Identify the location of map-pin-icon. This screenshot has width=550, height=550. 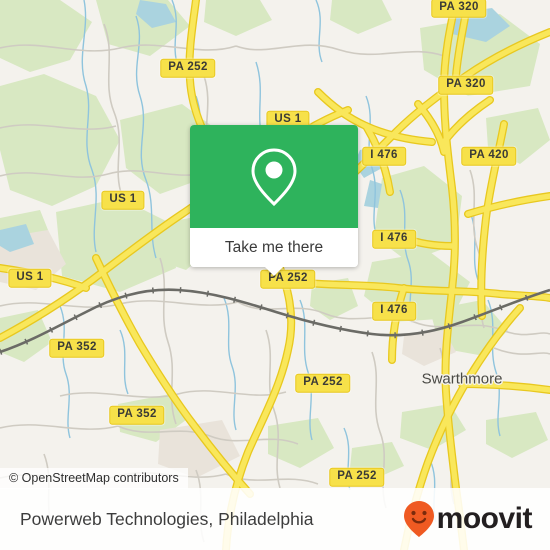
(274, 176).